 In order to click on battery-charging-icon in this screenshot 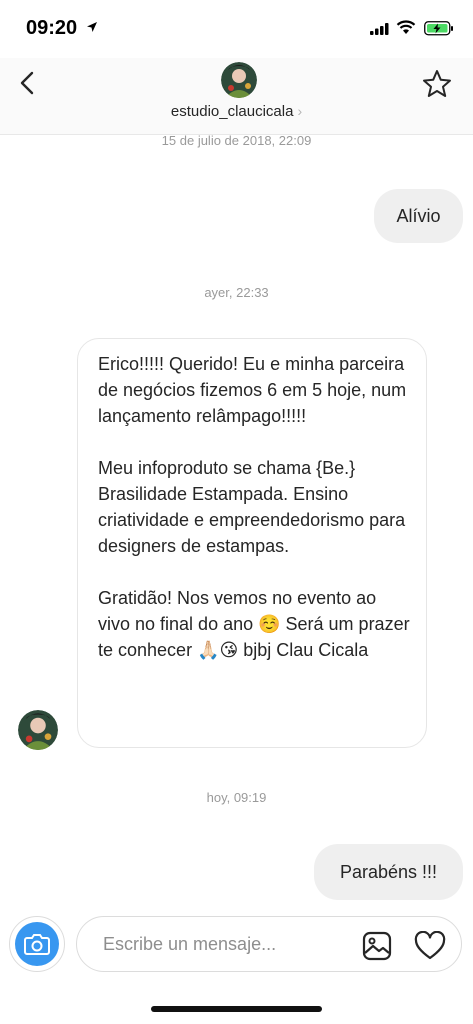, I will do `click(438, 28)`.